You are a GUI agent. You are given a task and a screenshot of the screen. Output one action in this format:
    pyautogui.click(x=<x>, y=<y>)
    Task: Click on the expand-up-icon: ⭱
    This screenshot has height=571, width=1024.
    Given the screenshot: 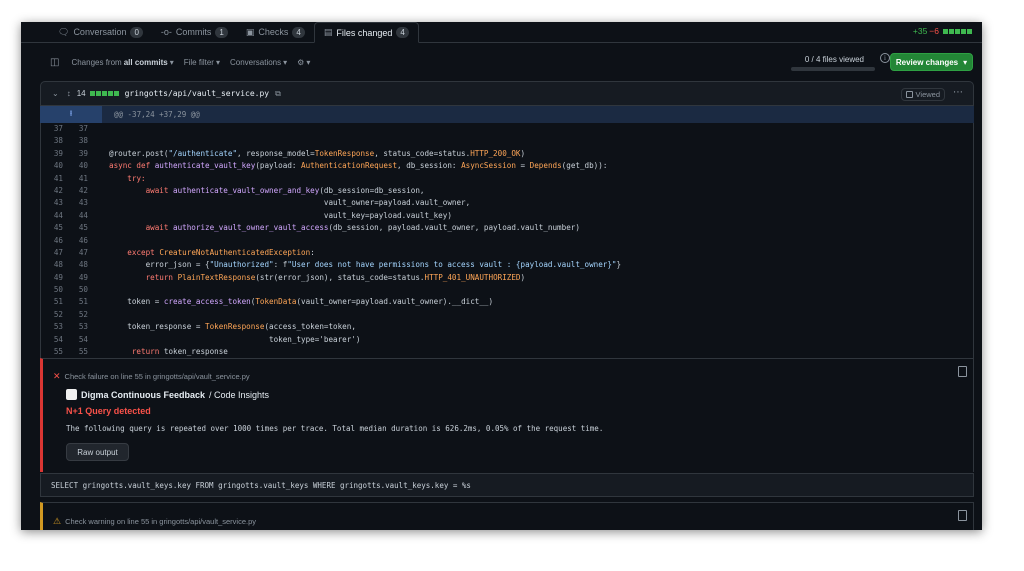 What is the action you would take?
    pyautogui.click(x=71, y=114)
    